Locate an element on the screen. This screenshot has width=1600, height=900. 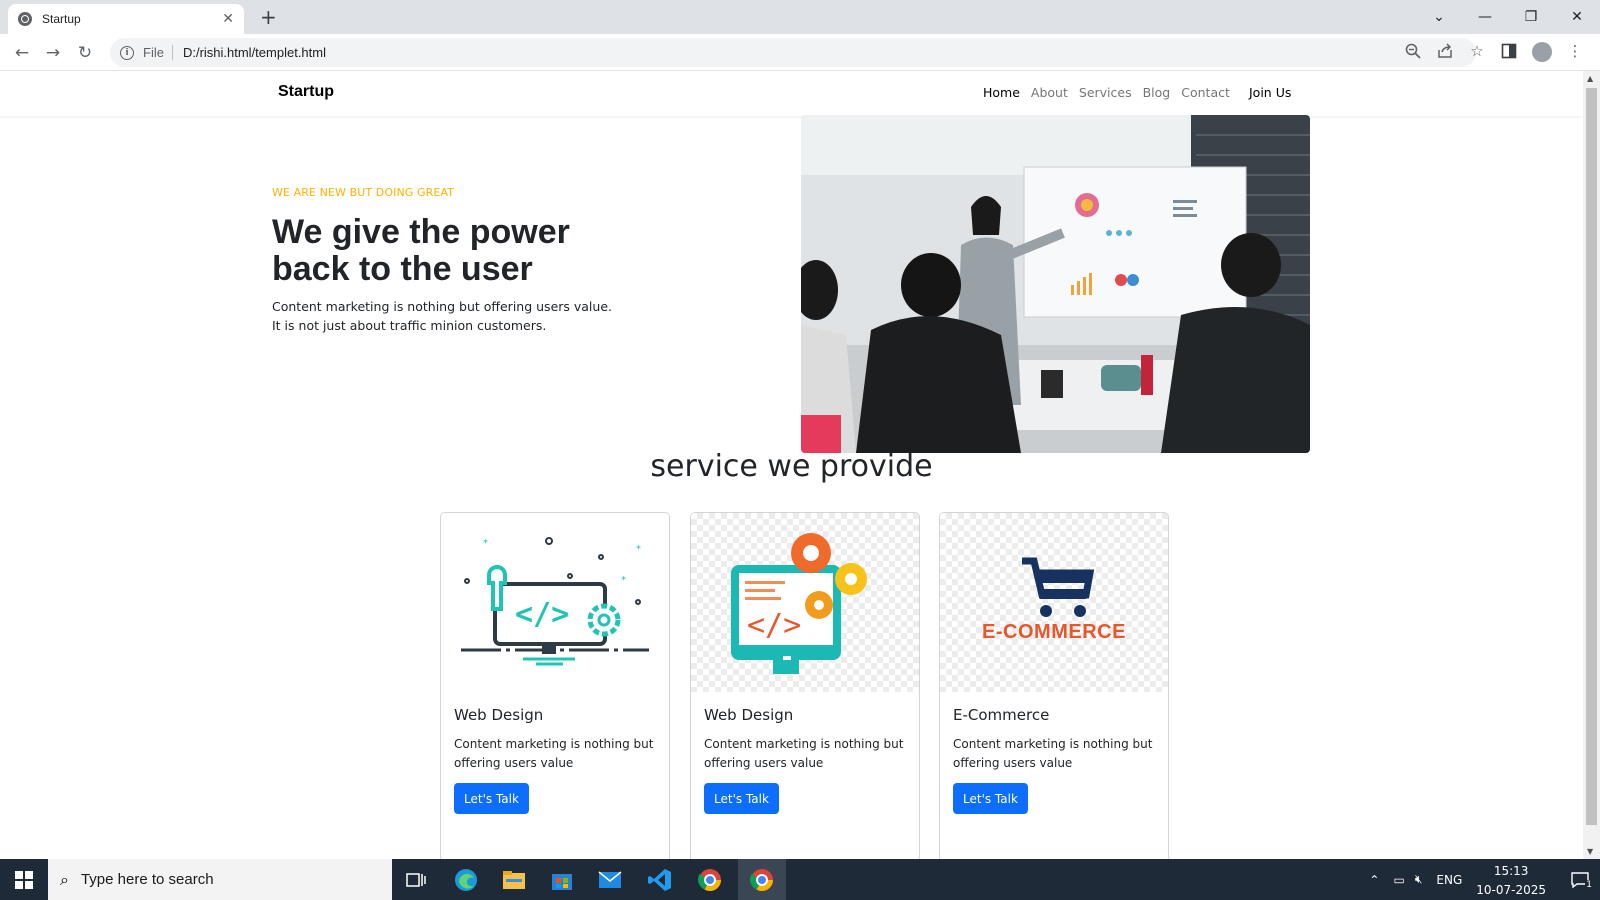
reload-icon: ↻ is located at coordinates (85, 53).